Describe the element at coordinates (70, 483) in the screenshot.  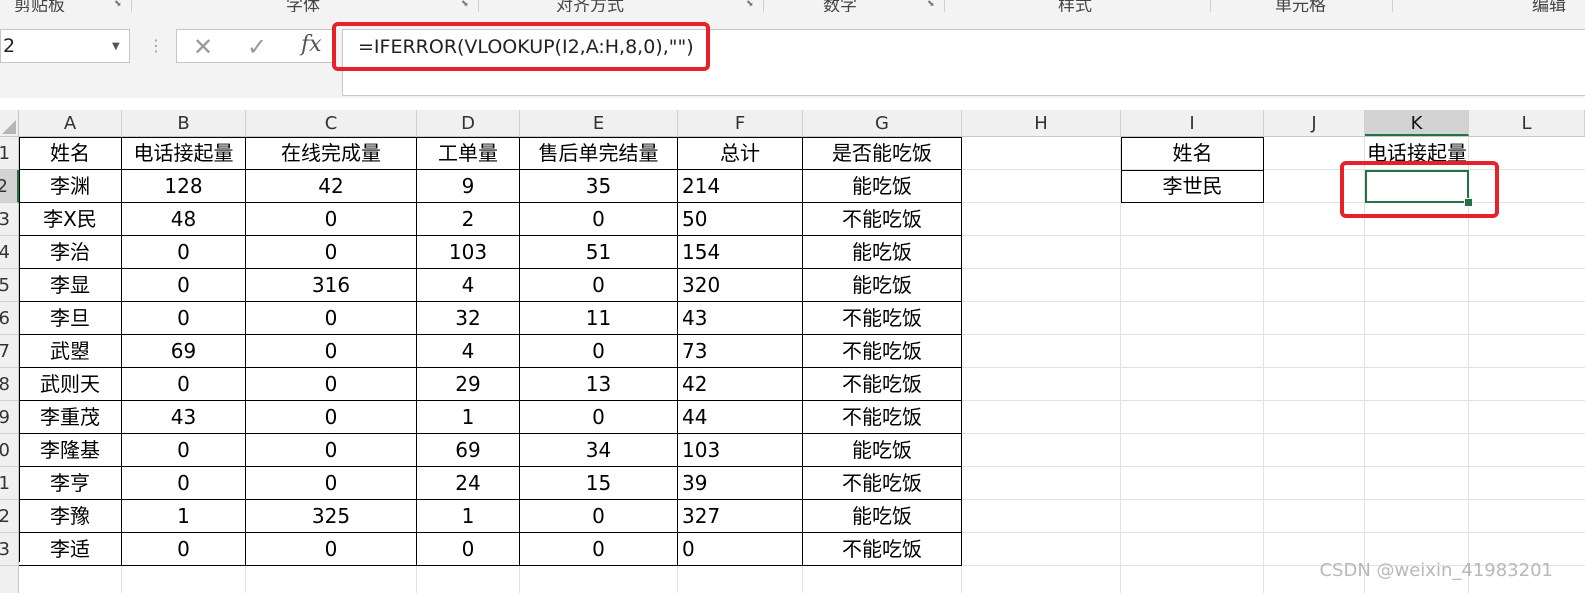
I see `table-cell: 李亨` at that location.